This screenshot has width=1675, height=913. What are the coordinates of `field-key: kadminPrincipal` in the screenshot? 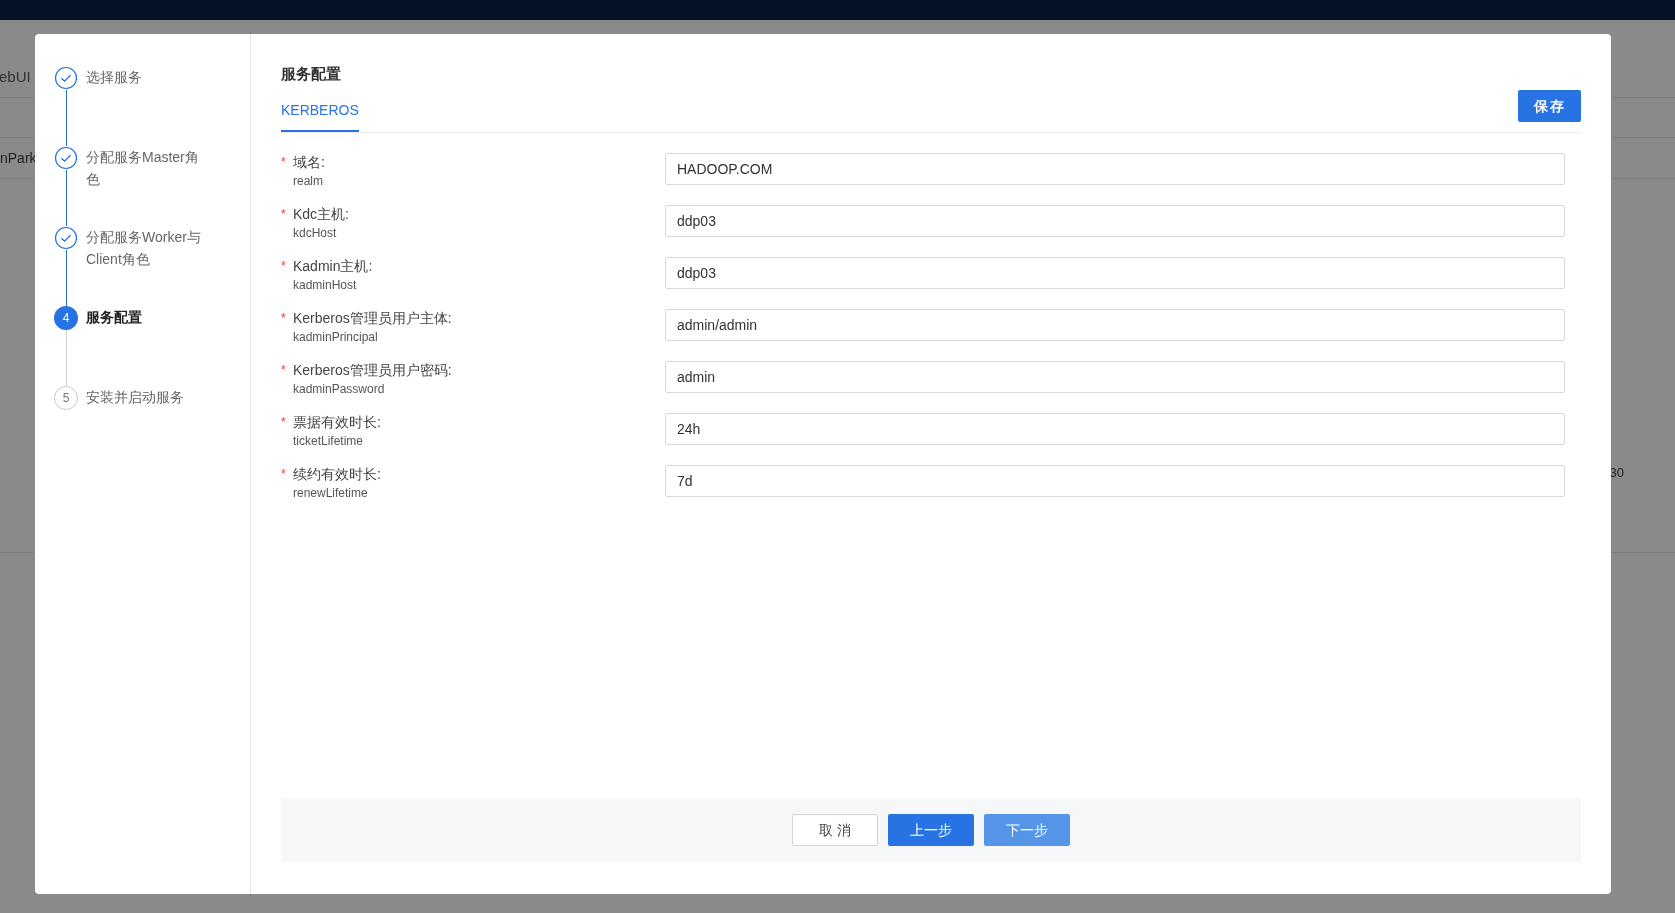 It's located at (372, 337).